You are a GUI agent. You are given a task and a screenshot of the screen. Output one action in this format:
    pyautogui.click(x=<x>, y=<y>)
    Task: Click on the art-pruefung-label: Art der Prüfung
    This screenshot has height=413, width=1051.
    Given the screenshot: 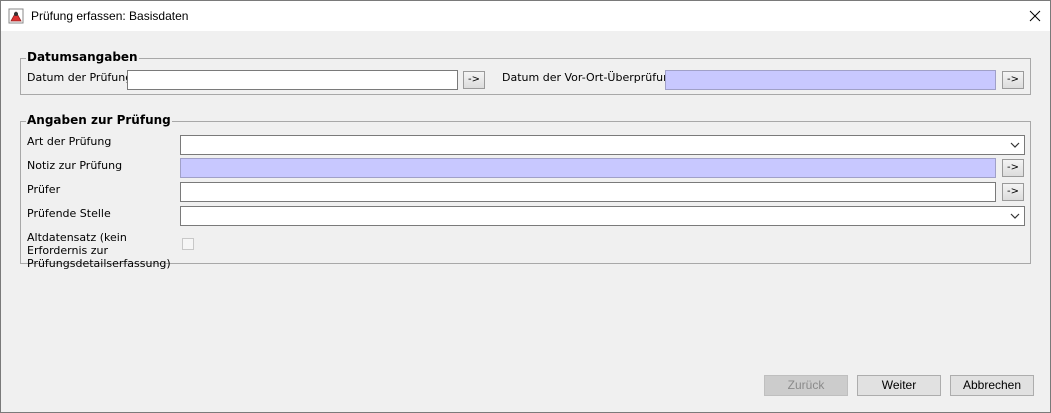 What is the action you would take?
    pyautogui.click(x=69, y=141)
    